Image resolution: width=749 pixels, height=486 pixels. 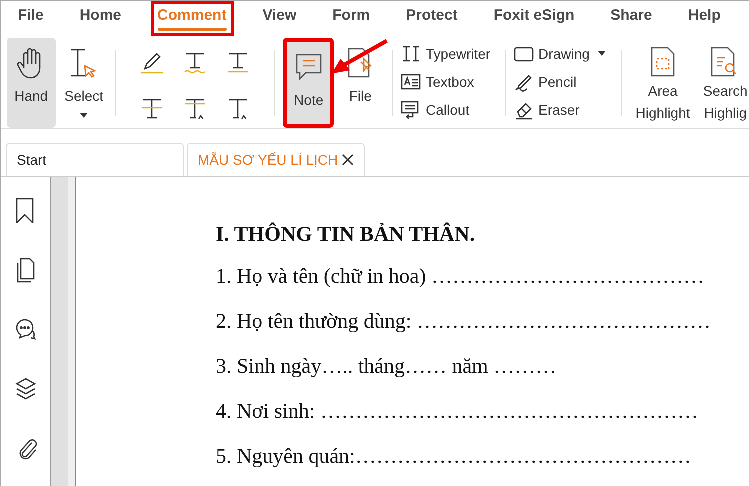 What do you see at coordinates (95, 159) in the screenshot?
I see `document-tab: Start` at bounding box center [95, 159].